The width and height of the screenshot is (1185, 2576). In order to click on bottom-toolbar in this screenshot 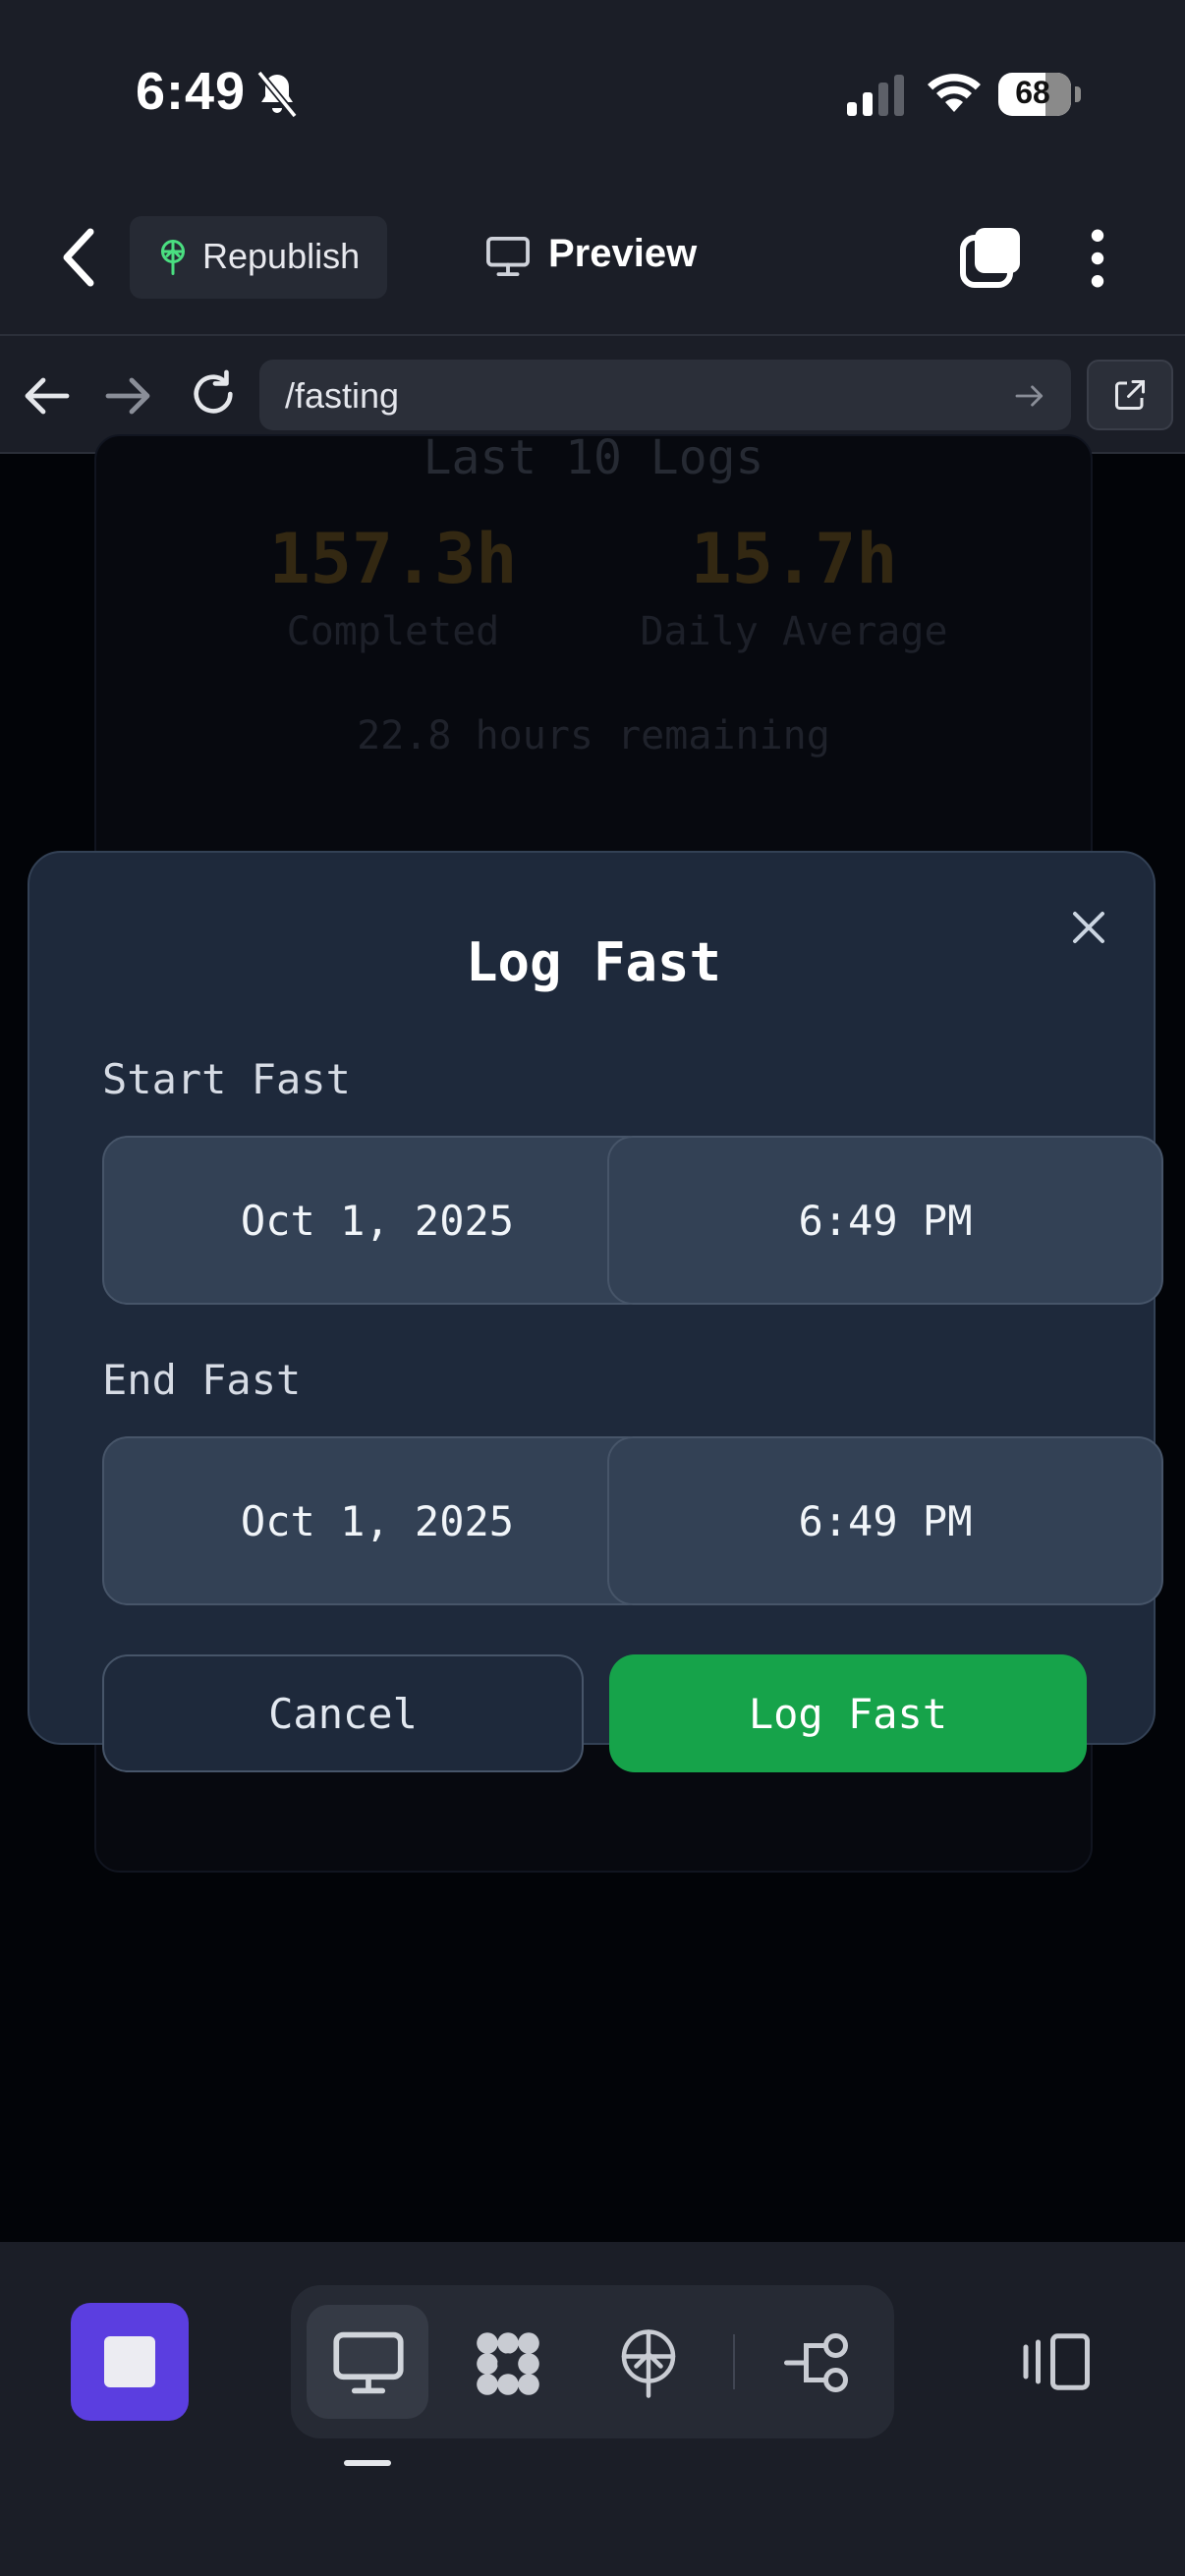, I will do `click(592, 2409)`.